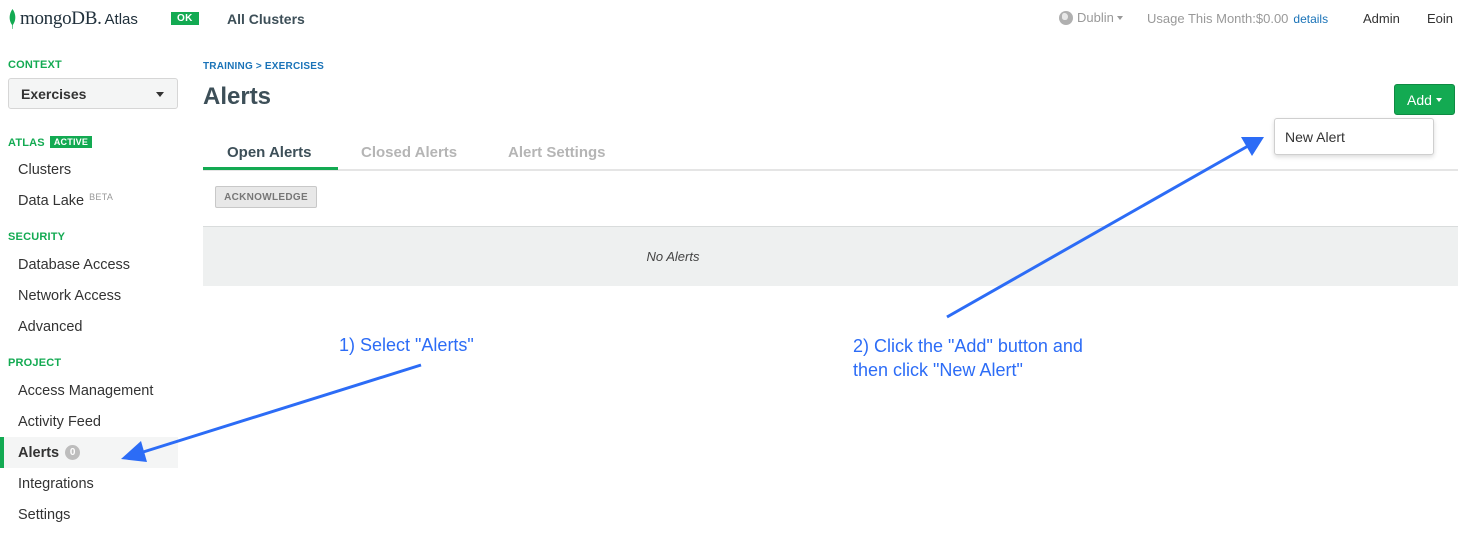  I want to click on add-button: Add, so click(1424, 99).